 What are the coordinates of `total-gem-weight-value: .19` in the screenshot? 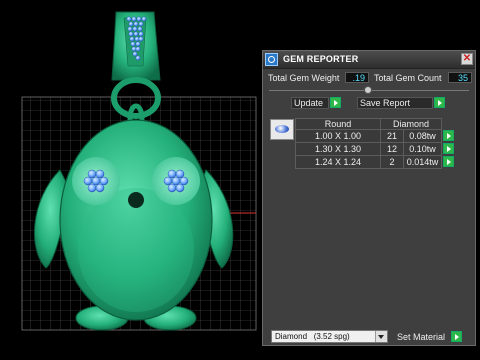 It's located at (357, 77).